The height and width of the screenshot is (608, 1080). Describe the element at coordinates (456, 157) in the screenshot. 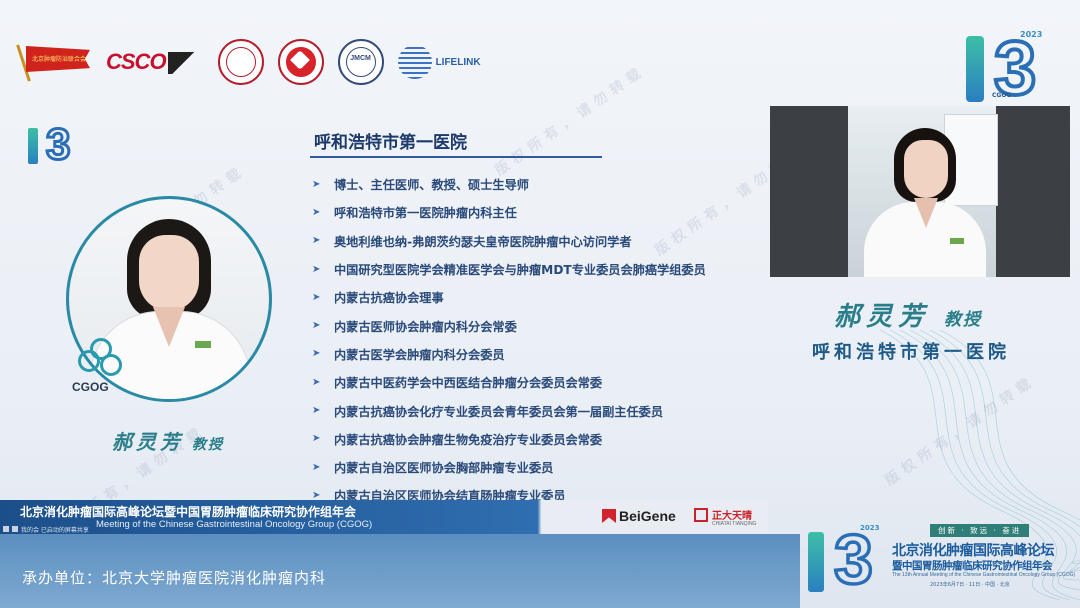

I see `bio-heading-underline` at that location.